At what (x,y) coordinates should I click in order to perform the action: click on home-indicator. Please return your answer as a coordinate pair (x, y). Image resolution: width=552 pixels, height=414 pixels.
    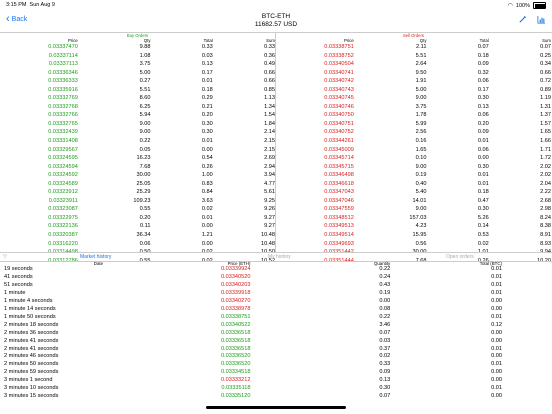
    Looking at the image, I should click on (276, 407).